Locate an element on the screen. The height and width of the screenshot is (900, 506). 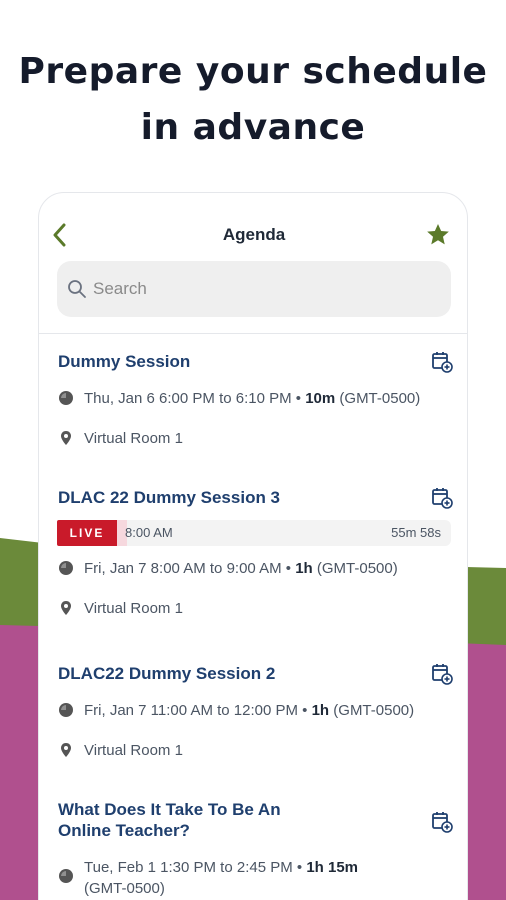
favorite-button is located at coordinates (438, 235).